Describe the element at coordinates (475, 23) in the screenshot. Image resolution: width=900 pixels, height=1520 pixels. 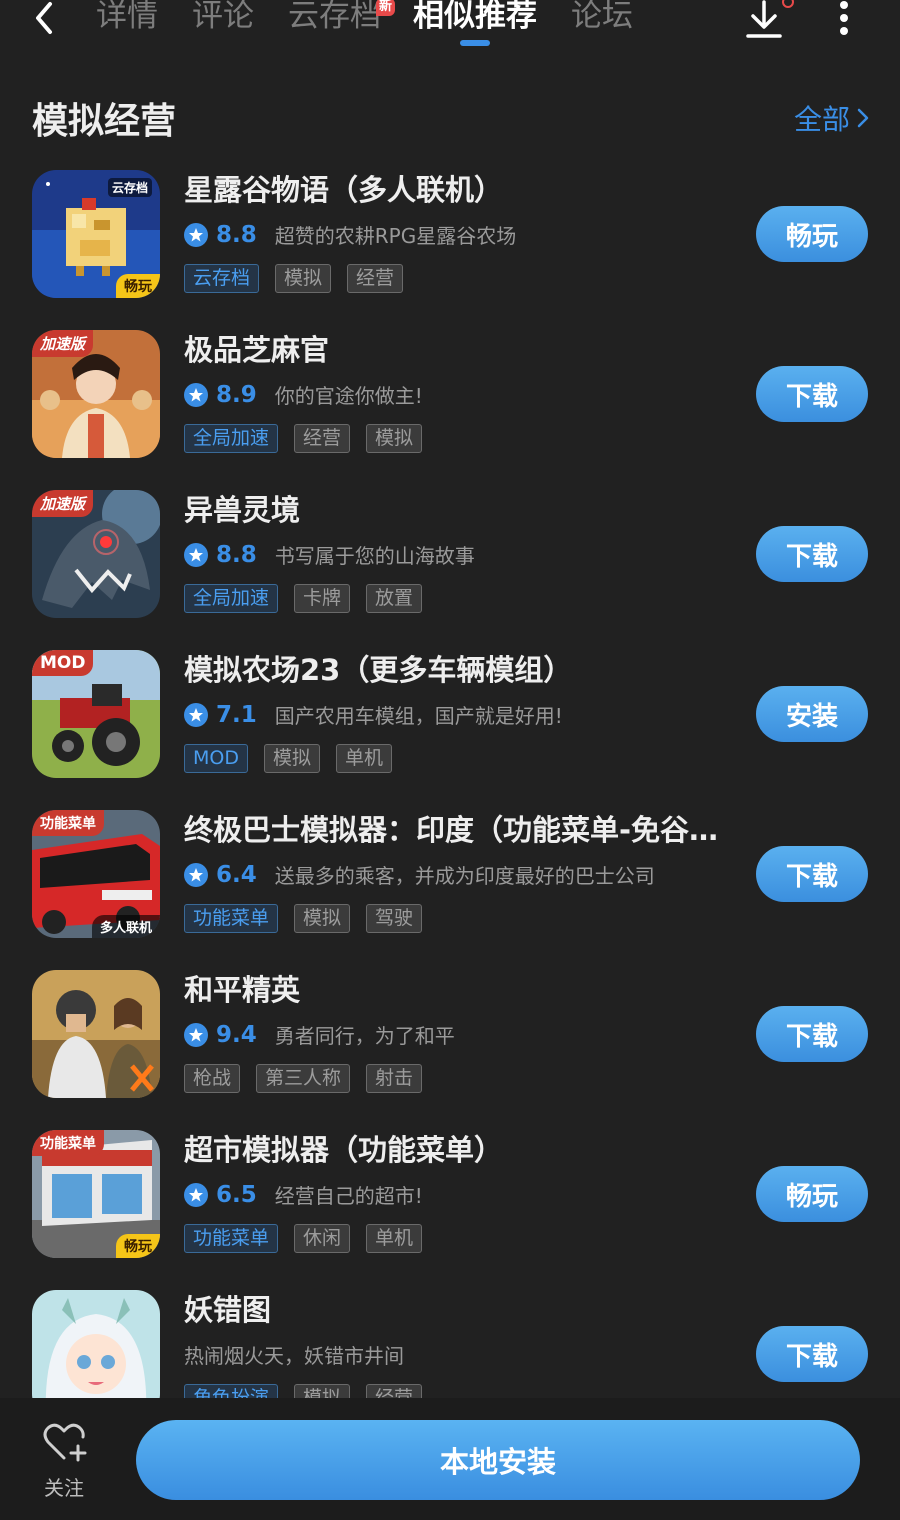
I see `tab-similar: 相似推荐` at that location.